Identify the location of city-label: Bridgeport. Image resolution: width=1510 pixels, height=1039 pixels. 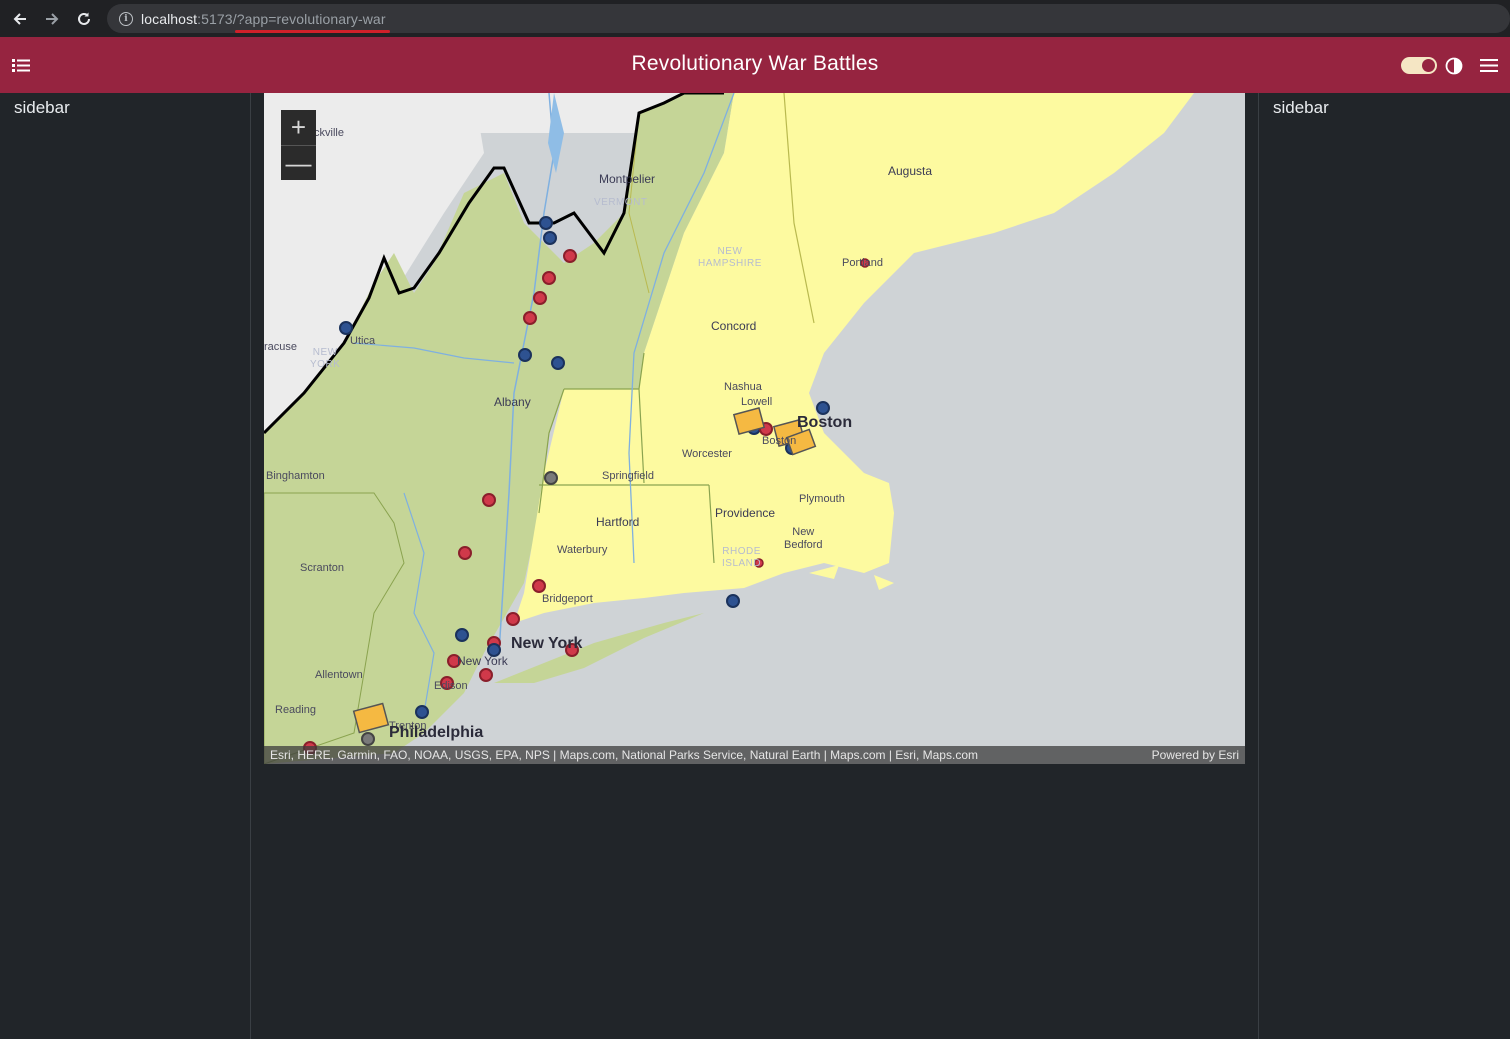
(567, 599).